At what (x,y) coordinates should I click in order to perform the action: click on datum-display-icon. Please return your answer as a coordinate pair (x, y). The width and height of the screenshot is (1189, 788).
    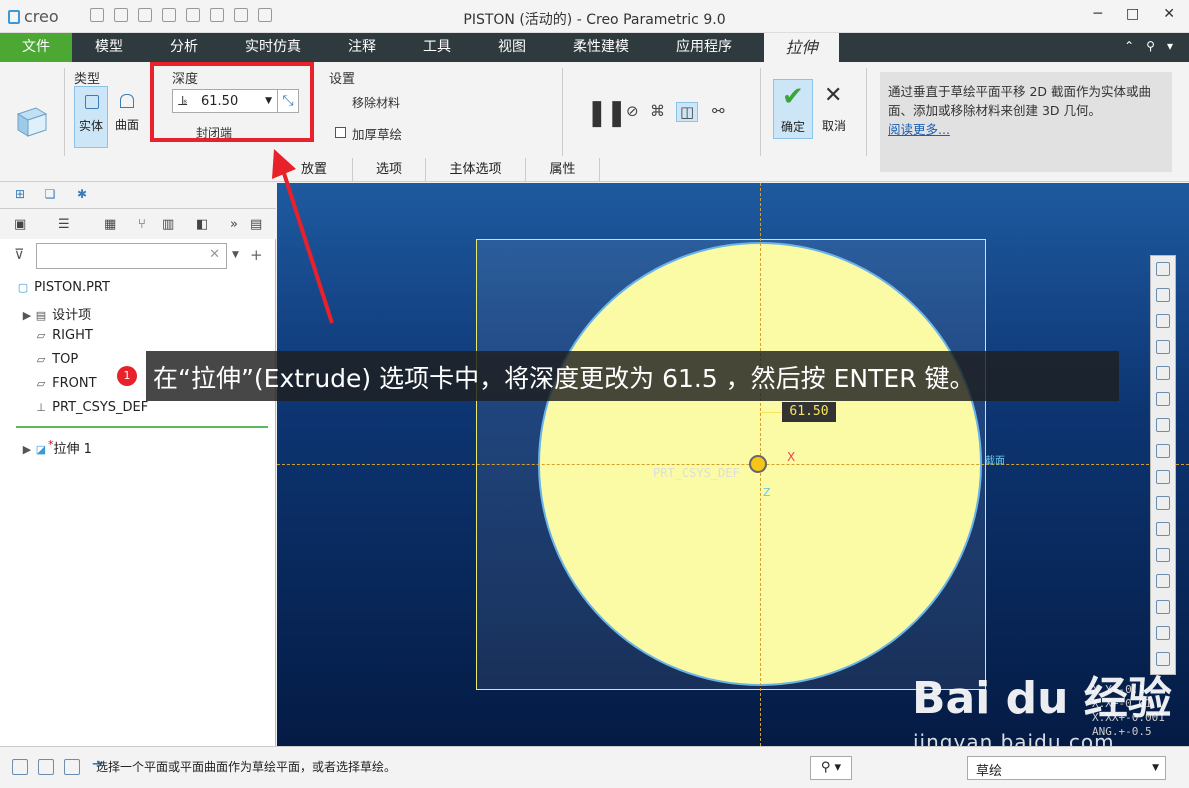
    Looking at the image, I should click on (1163, 477).